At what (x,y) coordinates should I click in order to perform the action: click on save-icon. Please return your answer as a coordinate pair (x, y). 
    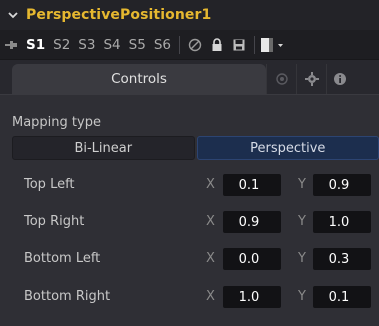
    Looking at the image, I should click on (239, 45).